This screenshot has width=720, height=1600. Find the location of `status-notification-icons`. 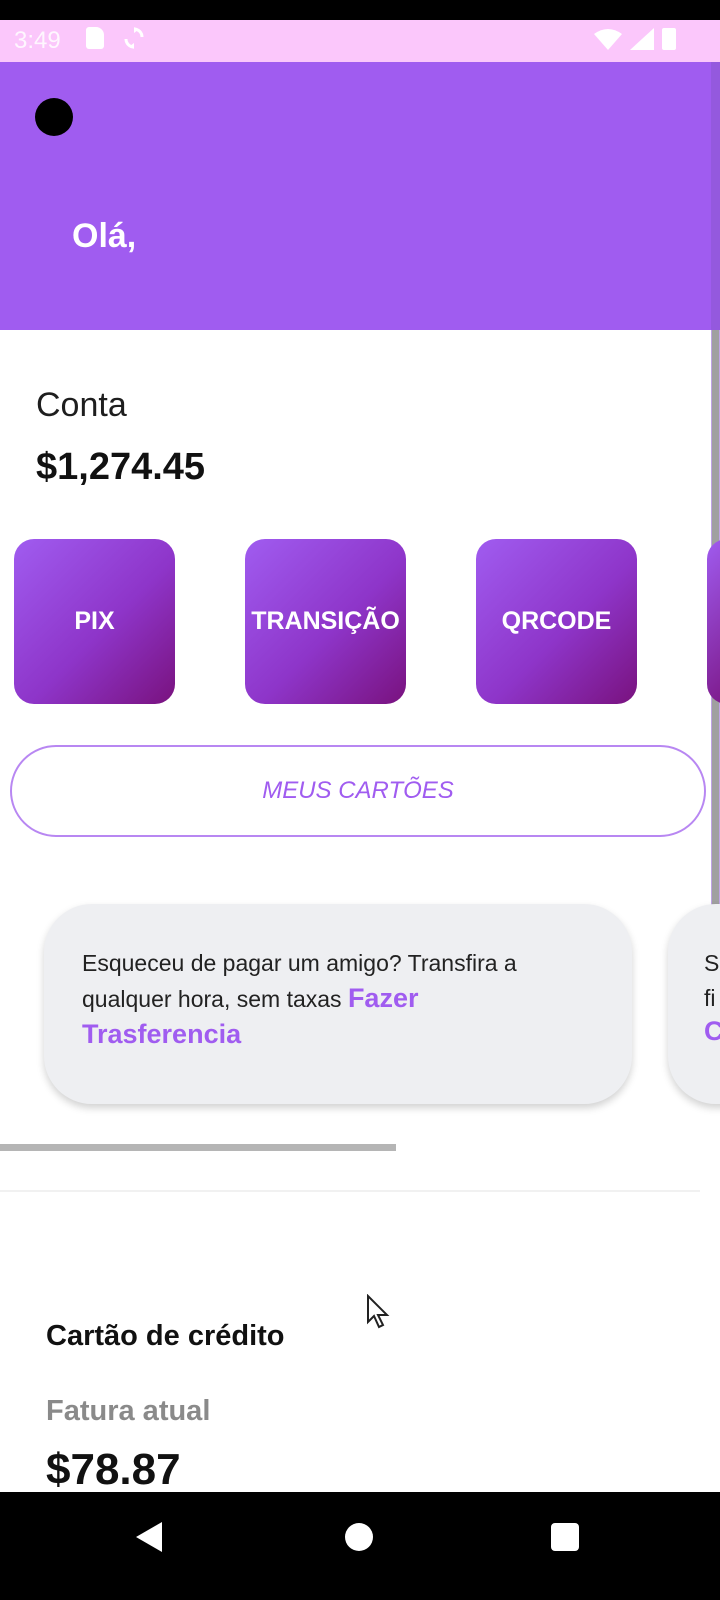

status-notification-icons is located at coordinates (115, 38).